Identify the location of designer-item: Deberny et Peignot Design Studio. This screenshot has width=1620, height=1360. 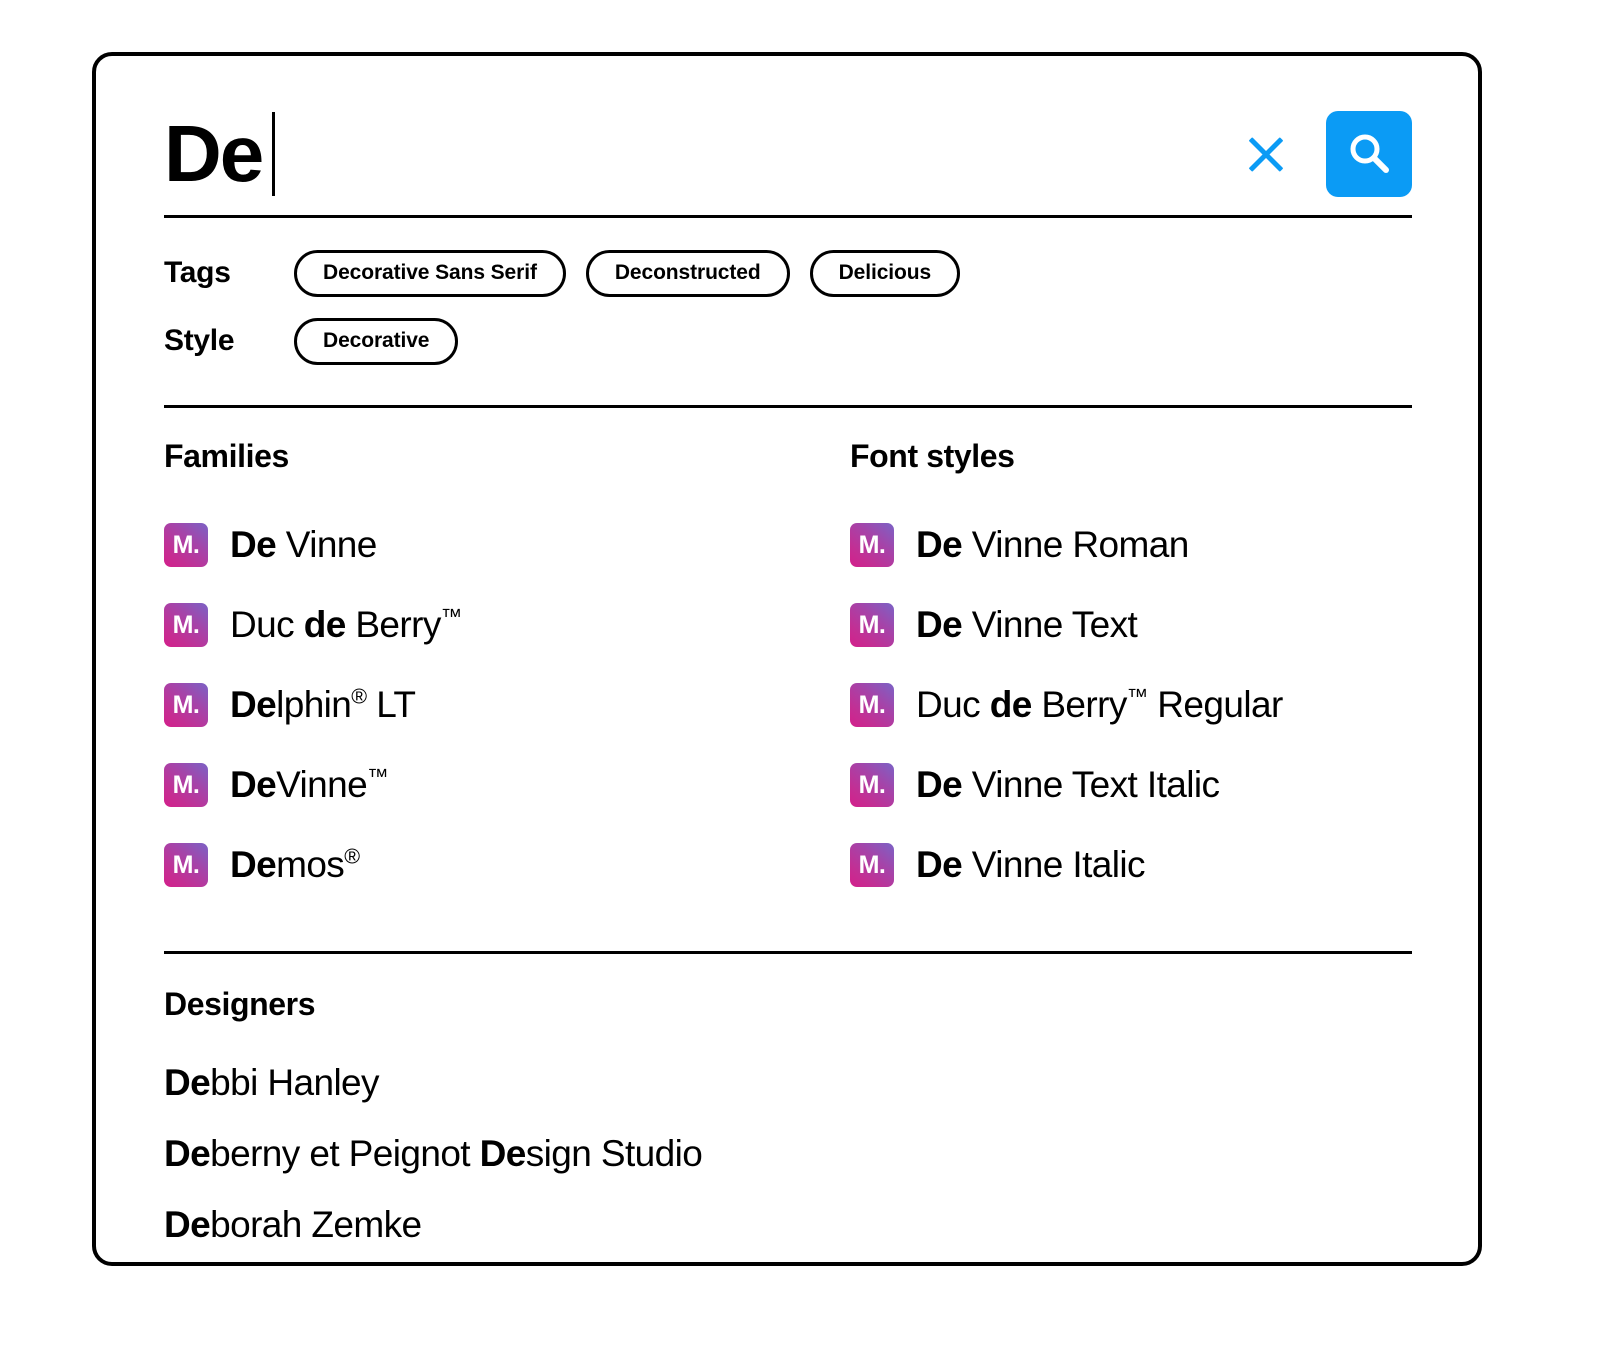
(788, 1153).